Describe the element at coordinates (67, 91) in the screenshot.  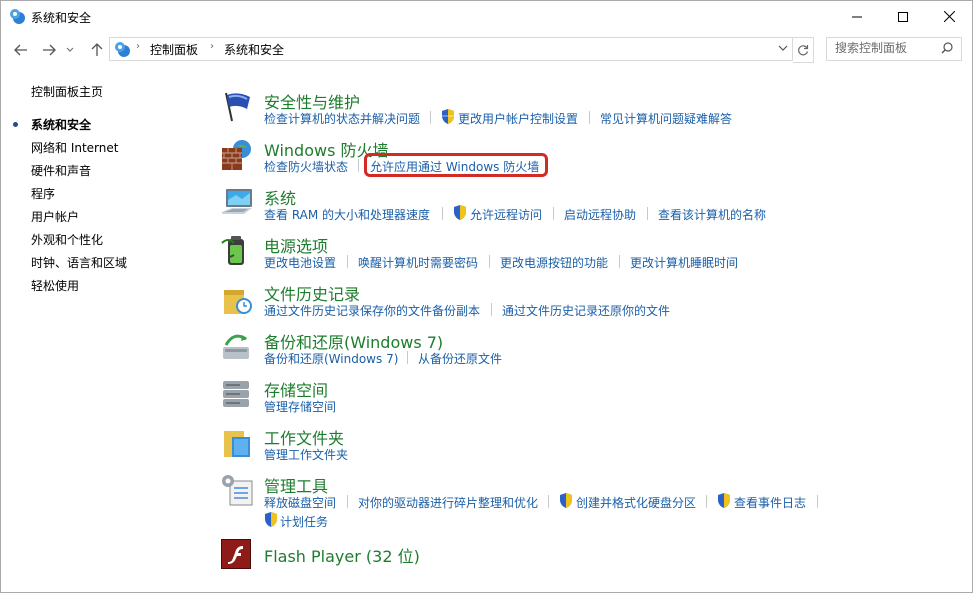
I see `sidebar-item-home: 控制面板主页` at that location.